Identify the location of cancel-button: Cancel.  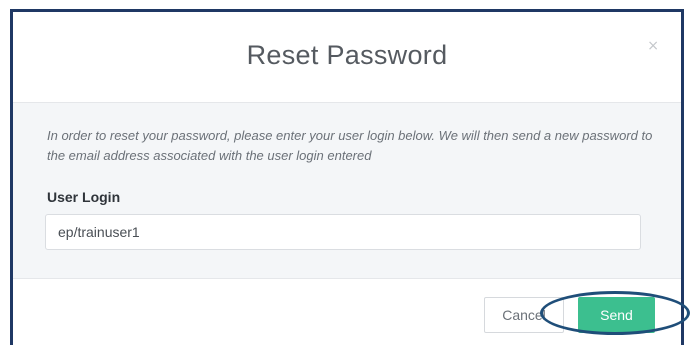
(524, 315).